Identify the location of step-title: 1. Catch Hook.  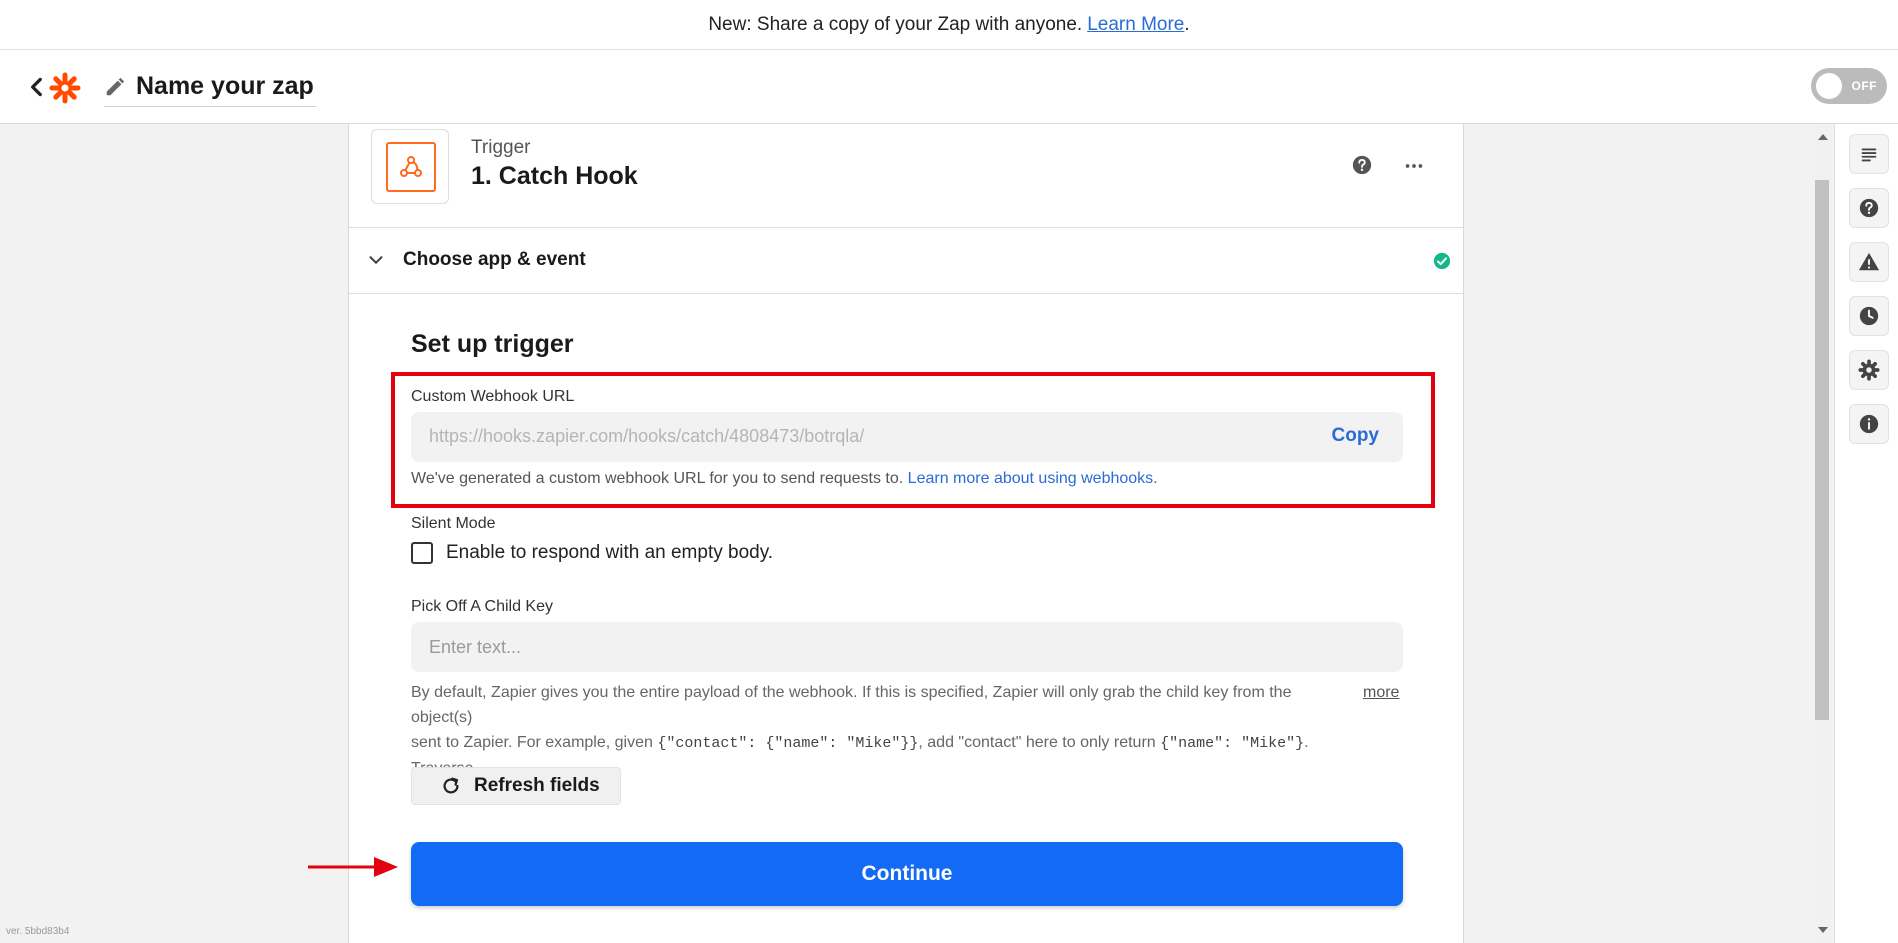
(554, 176).